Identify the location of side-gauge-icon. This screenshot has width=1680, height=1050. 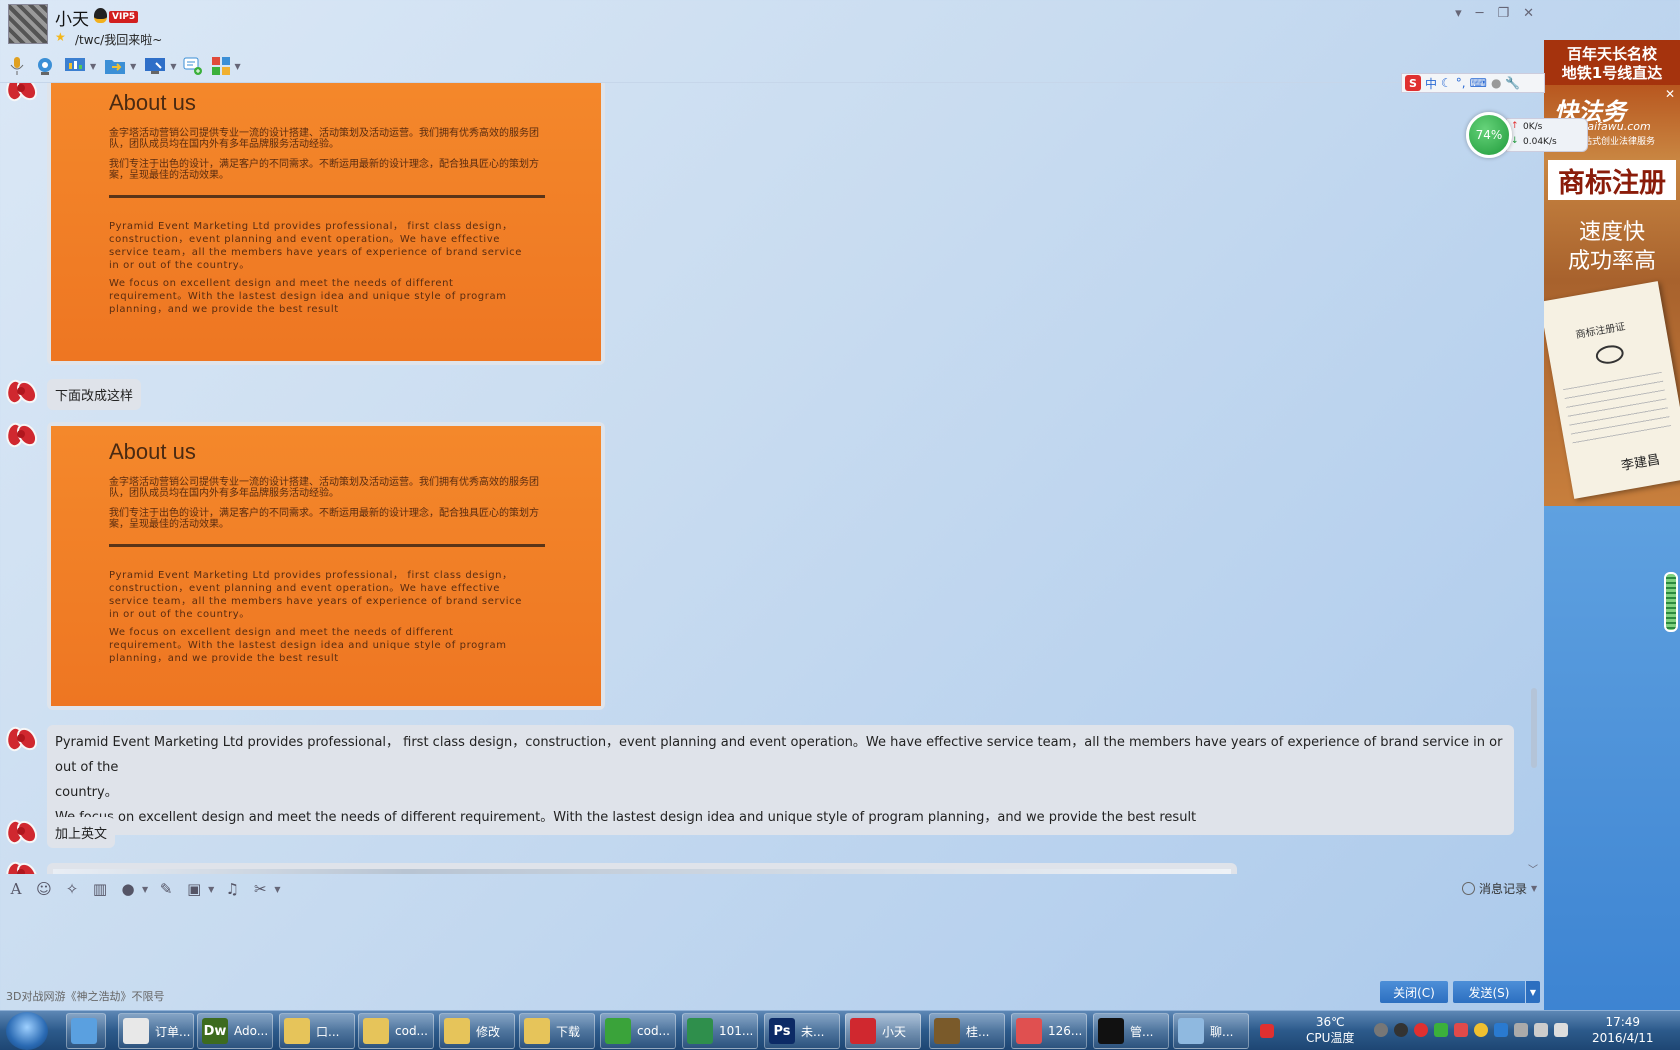
(1671, 602).